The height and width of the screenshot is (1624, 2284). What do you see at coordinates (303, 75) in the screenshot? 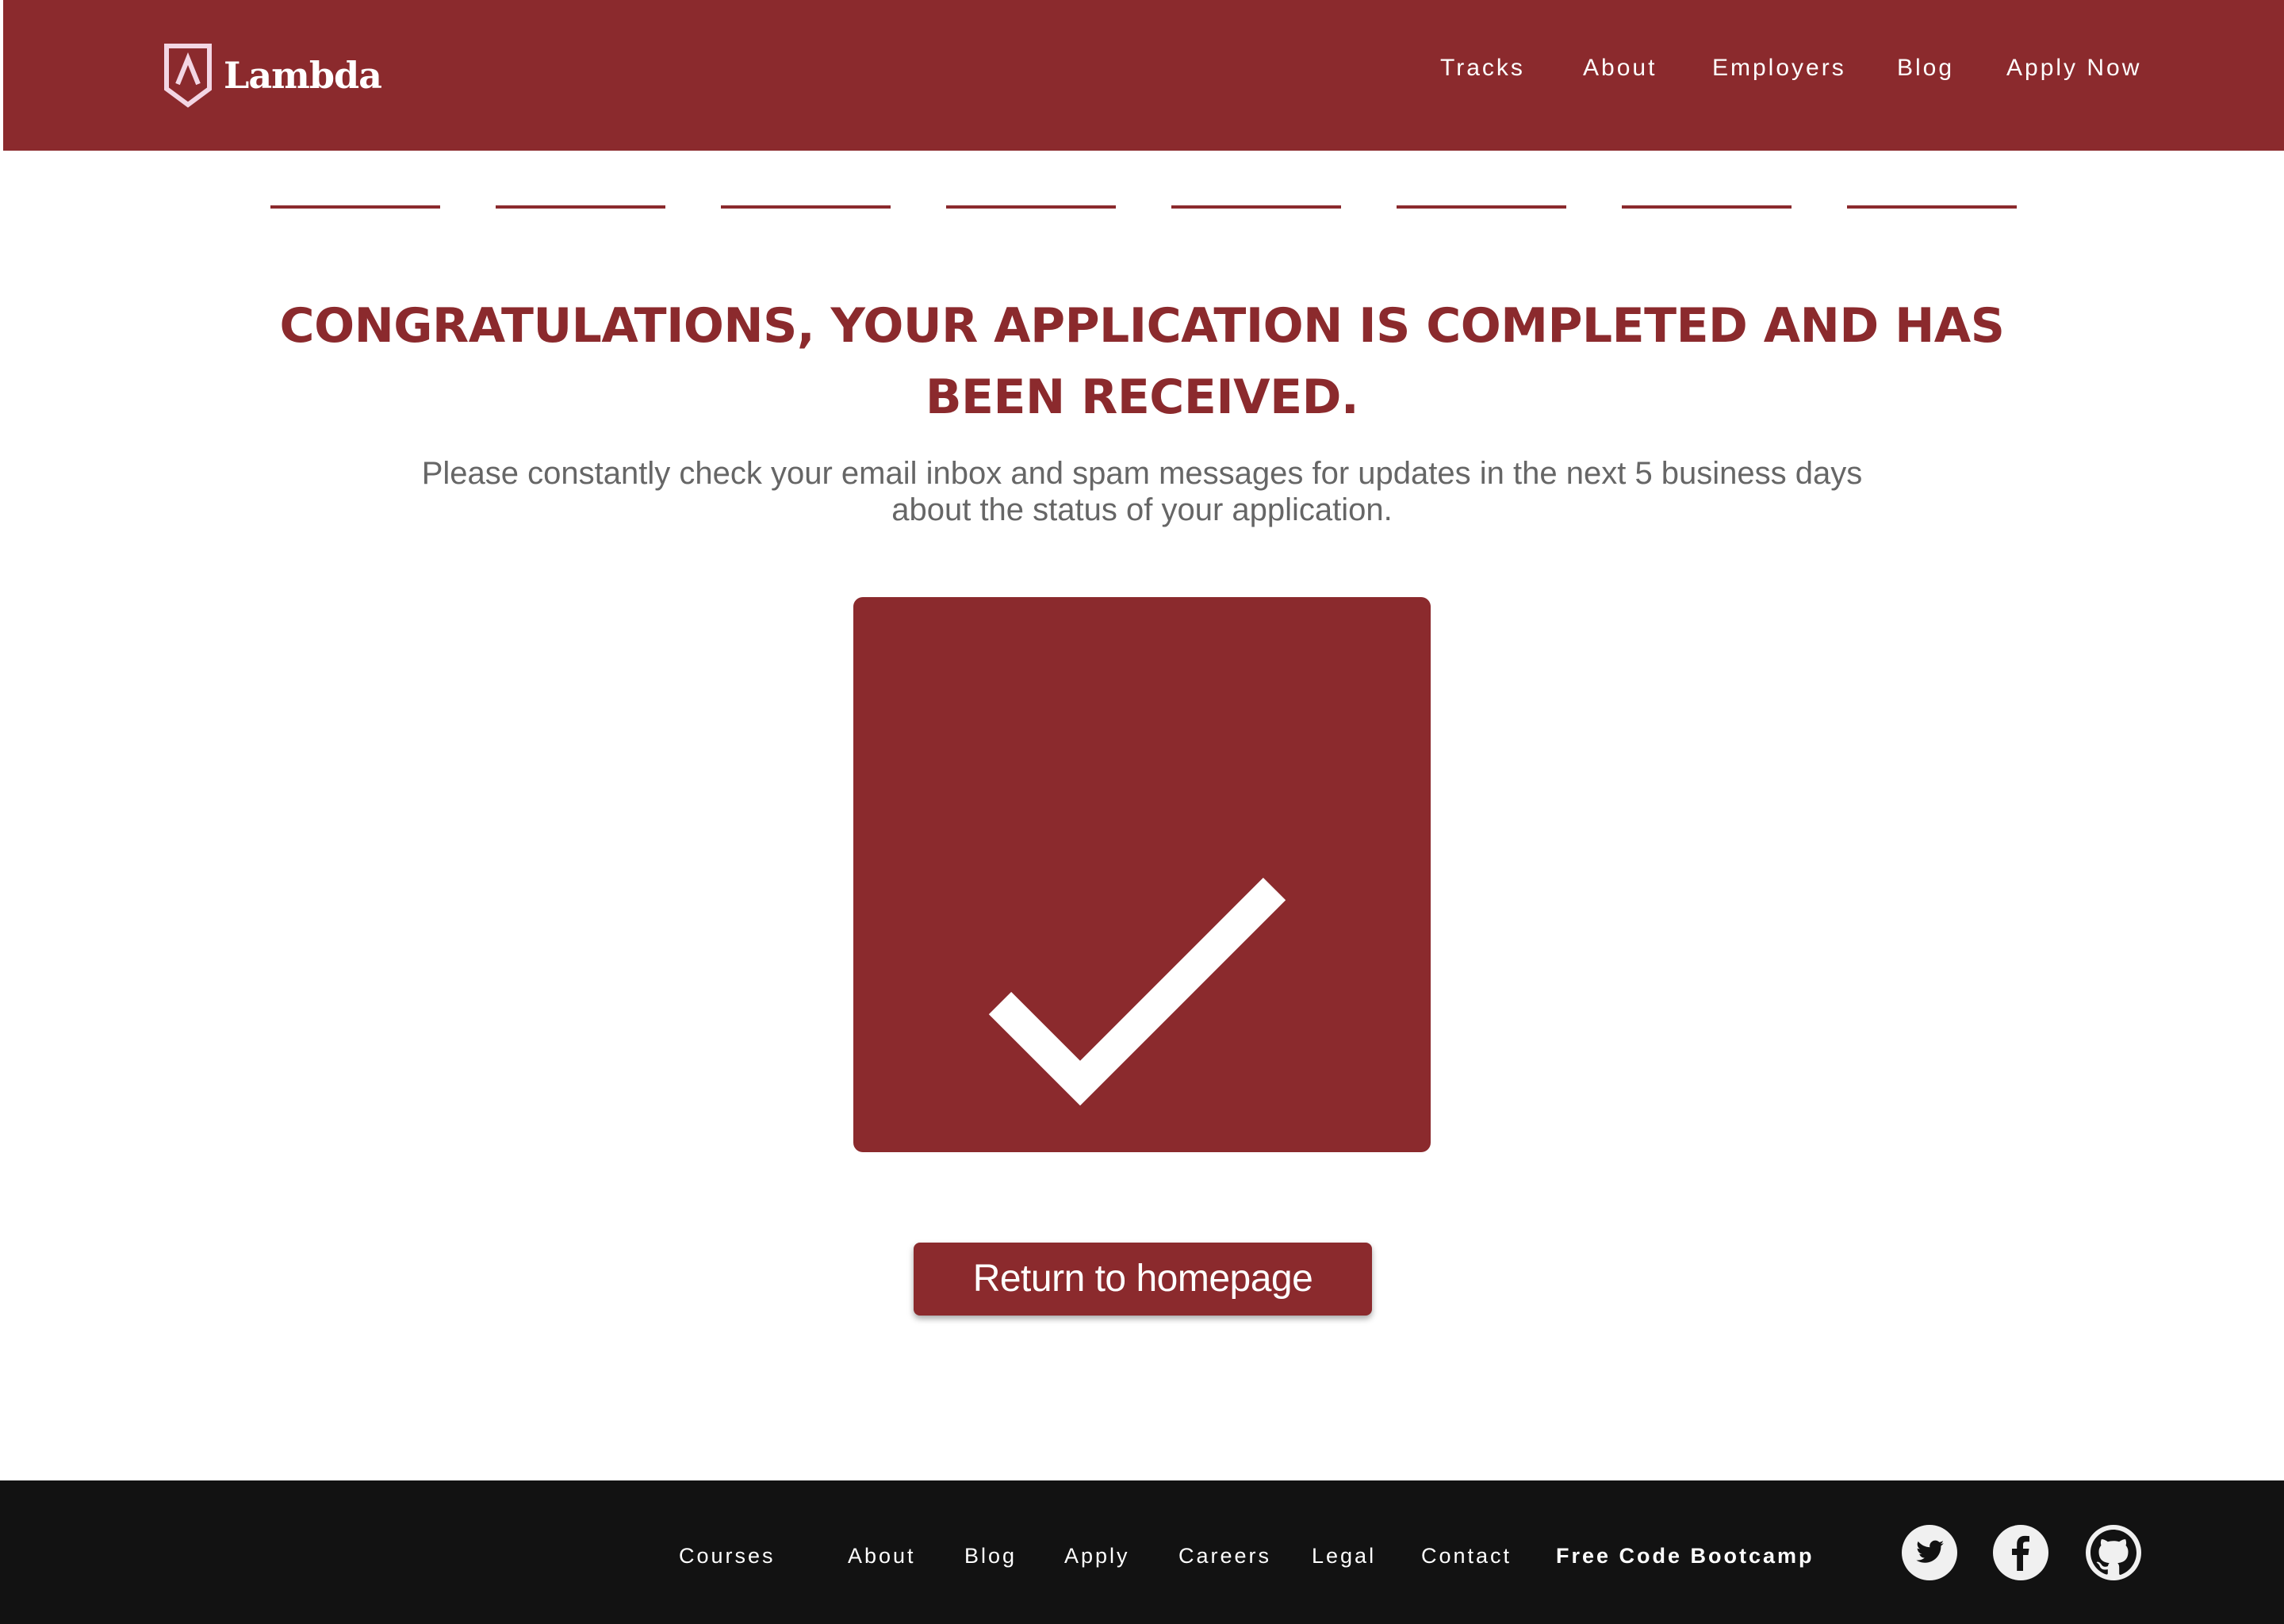
I see `logo-text: Lambda` at bounding box center [303, 75].